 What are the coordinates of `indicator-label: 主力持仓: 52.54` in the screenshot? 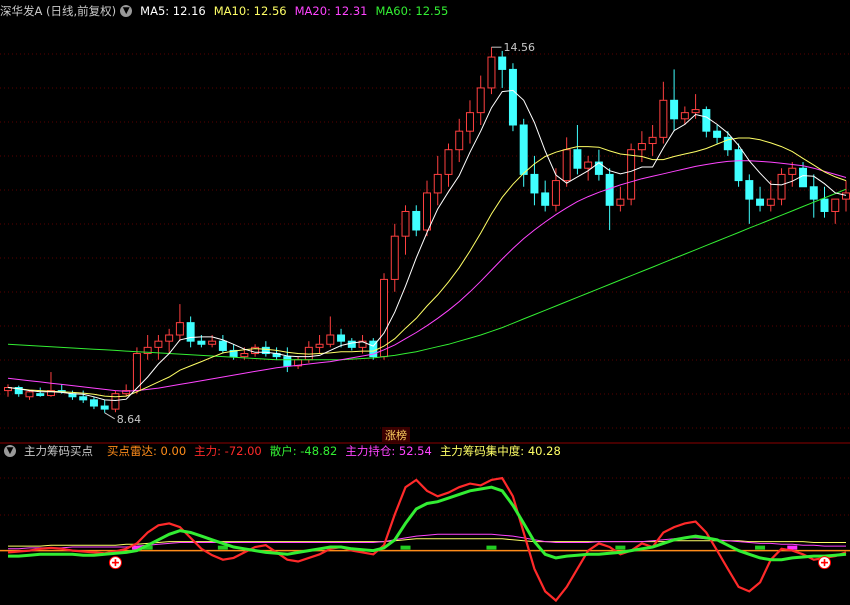 It's located at (388, 451).